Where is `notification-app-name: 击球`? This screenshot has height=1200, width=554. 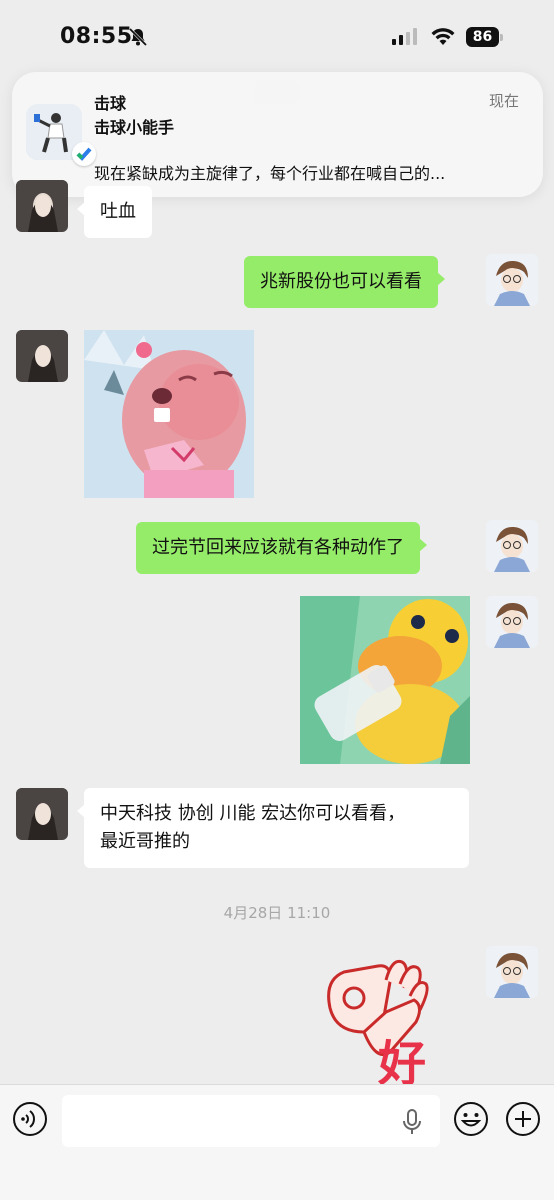
notification-app-name: 击球 is located at coordinates (110, 103).